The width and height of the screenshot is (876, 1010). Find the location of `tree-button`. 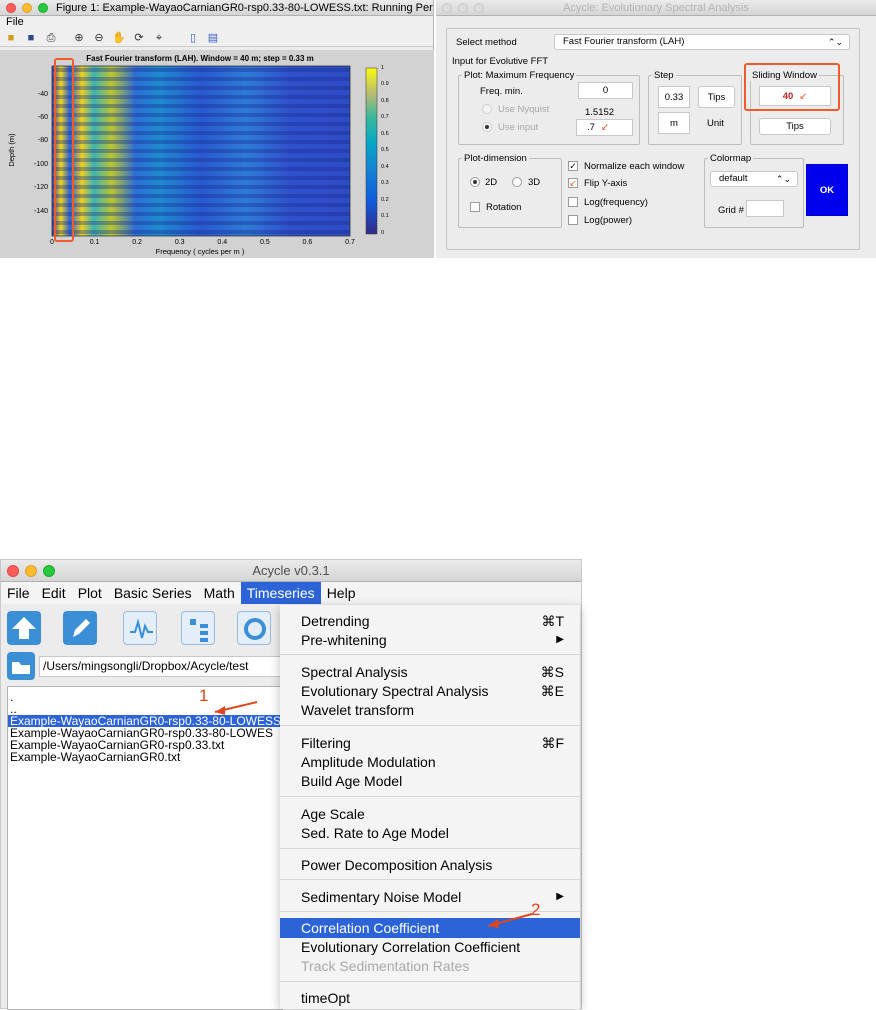

tree-button is located at coordinates (198, 628).